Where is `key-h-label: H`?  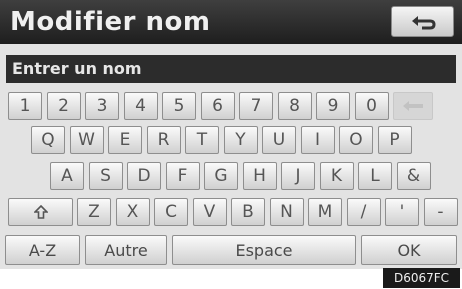 key-h-label: H is located at coordinates (259, 176).